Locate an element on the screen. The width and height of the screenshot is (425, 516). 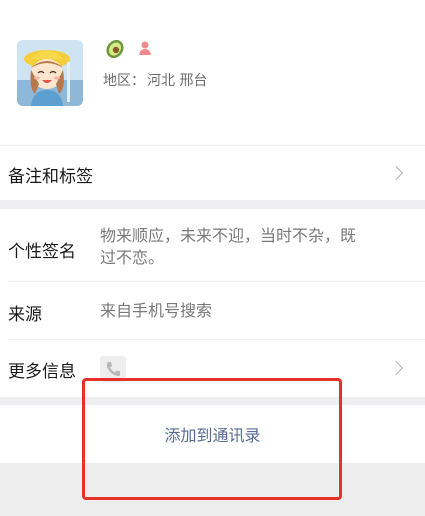
source-value: 来自手机号搜索 is located at coordinates (156, 310).